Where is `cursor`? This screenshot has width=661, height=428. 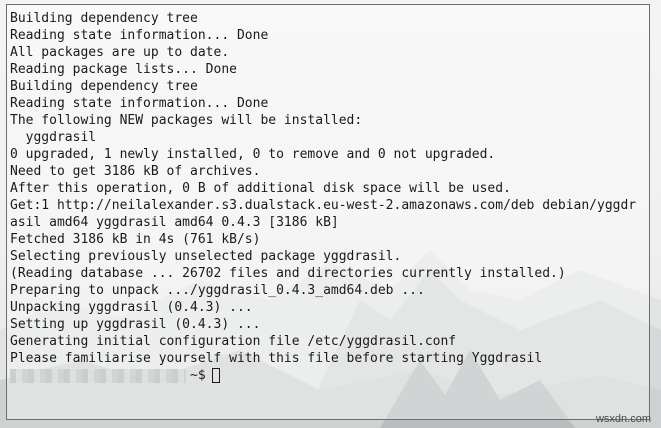
cursor is located at coordinates (215, 375).